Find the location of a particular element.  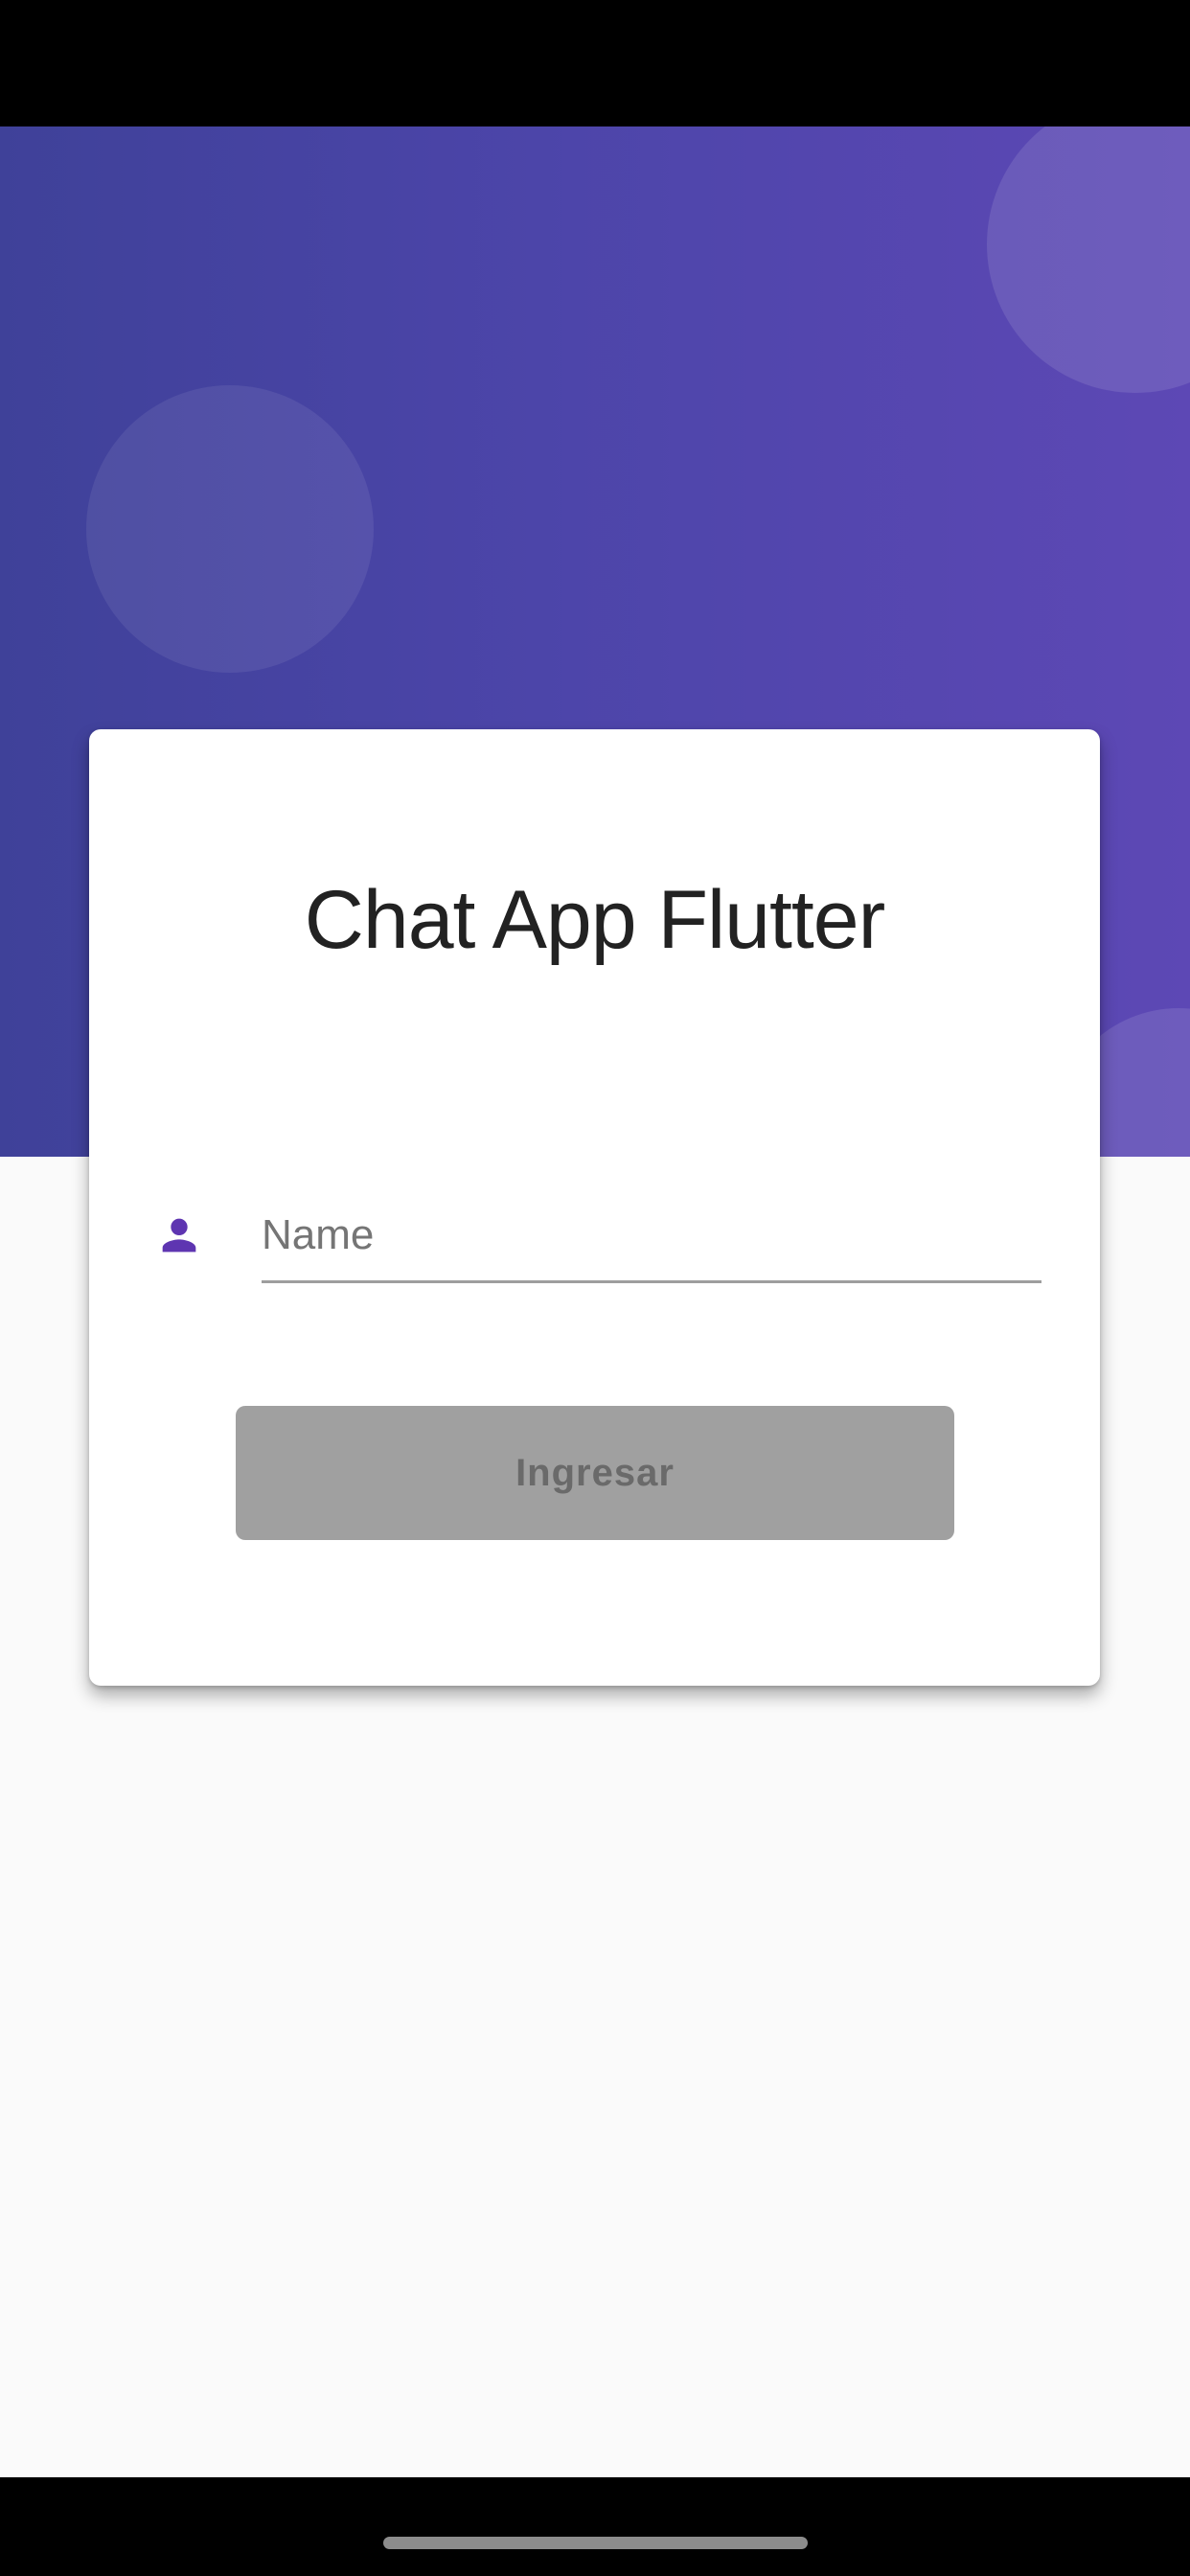

ingresar-button: Ingresar is located at coordinates (595, 1473).